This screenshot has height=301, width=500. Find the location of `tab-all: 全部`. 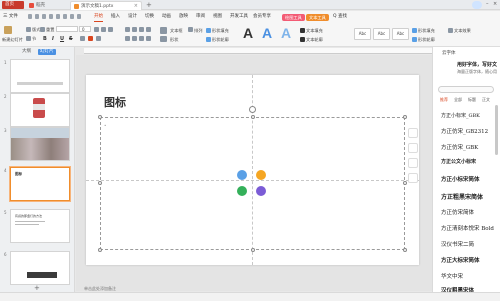

tab-all: 全部 is located at coordinates (458, 100).